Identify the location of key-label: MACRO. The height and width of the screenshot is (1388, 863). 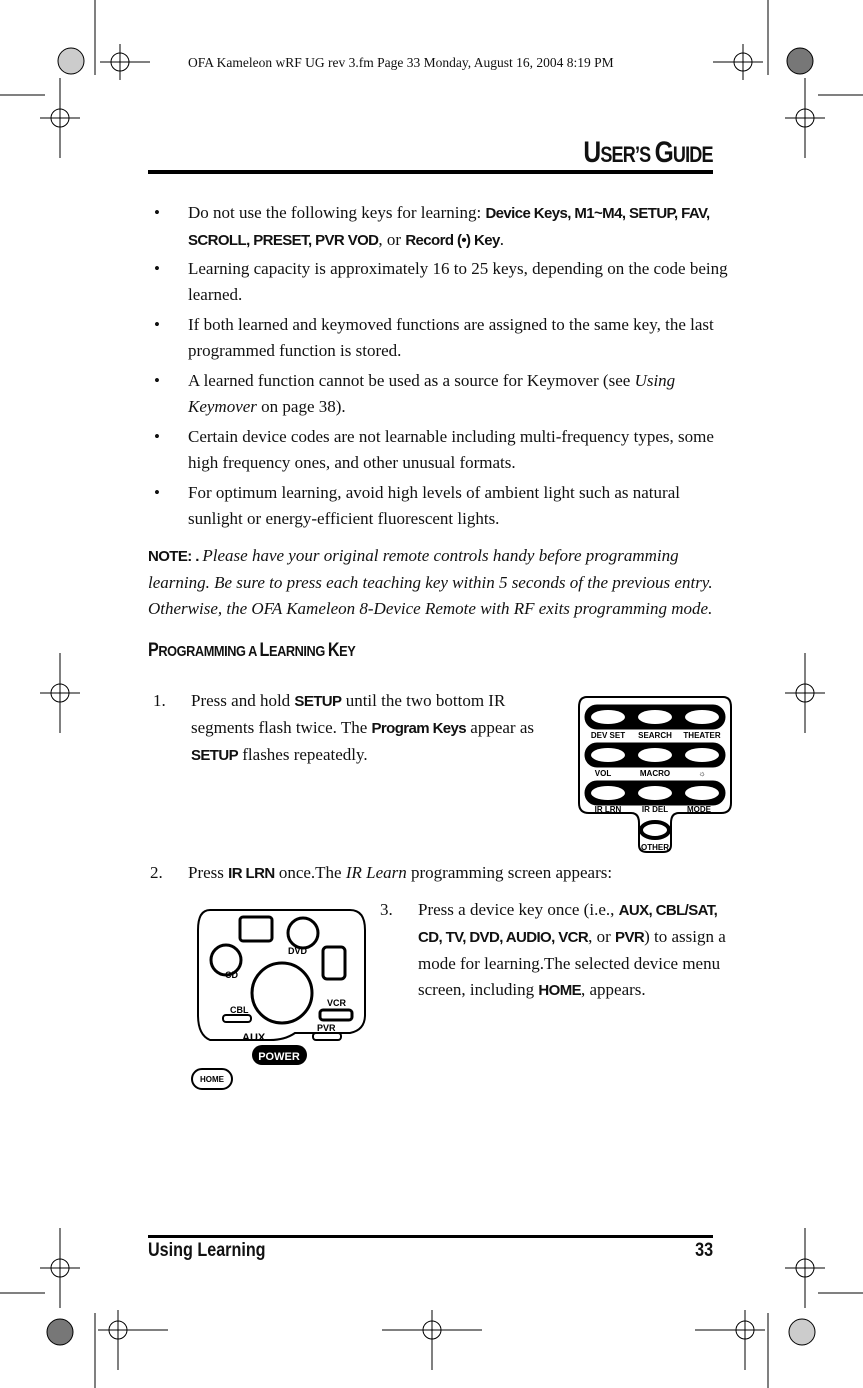
(655, 773).